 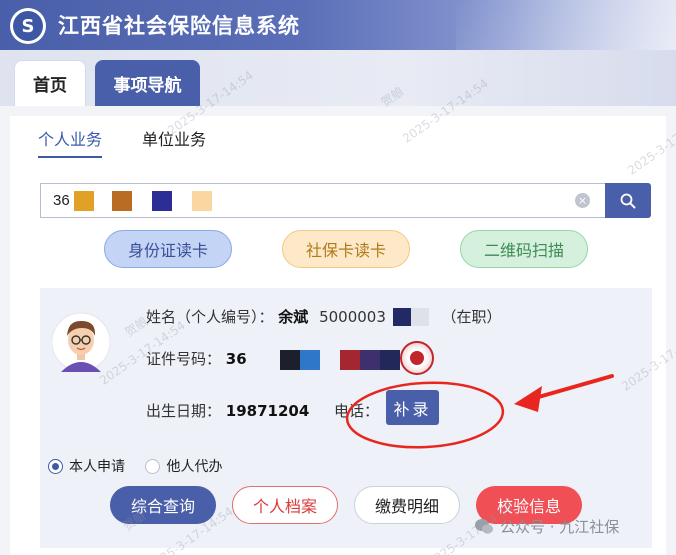 What do you see at coordinates (97, 467) in the screenshot?
I see `radio-self-label: 本人申请` at bounding box center [97, 467].